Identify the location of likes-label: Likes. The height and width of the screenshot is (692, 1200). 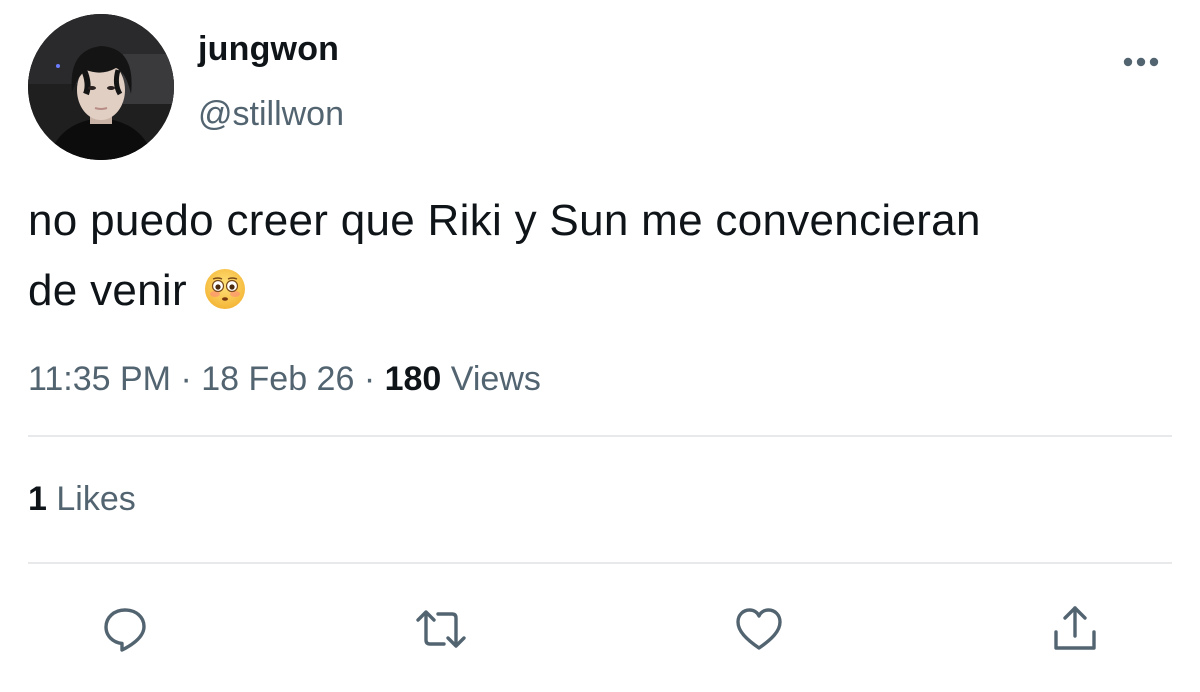
(96, 499).